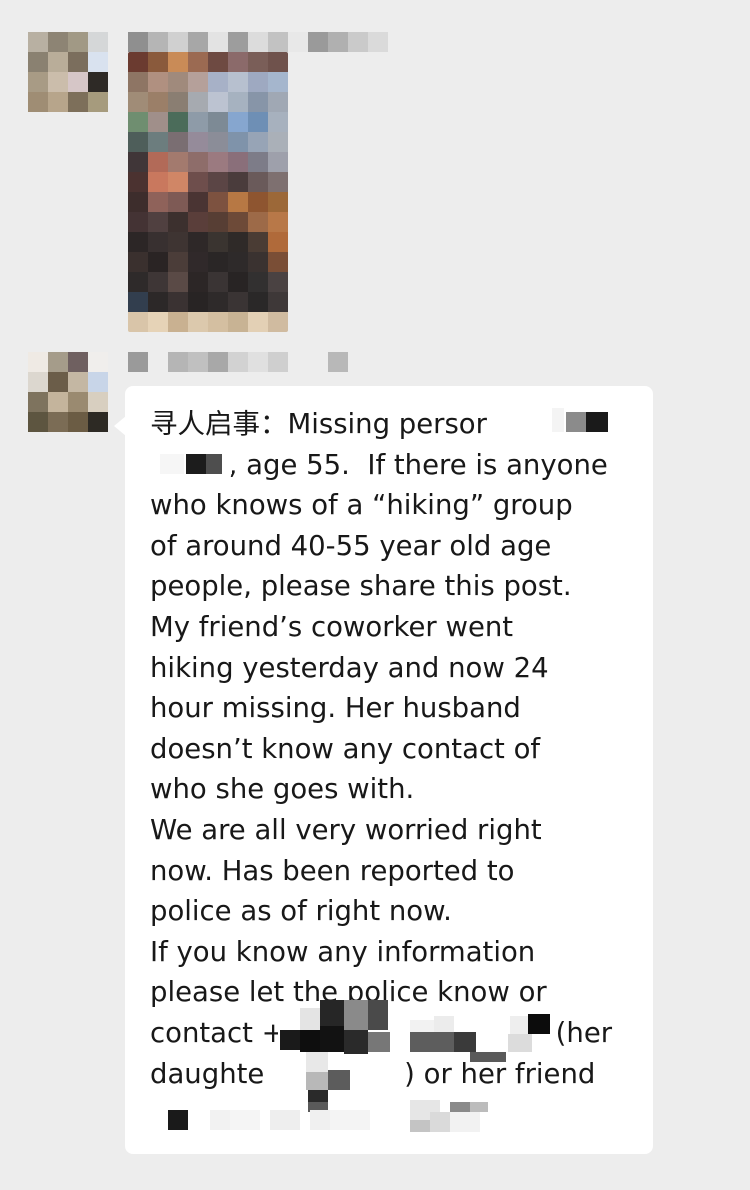  I want to click on message-line: police as of right now., so click(301, 911).